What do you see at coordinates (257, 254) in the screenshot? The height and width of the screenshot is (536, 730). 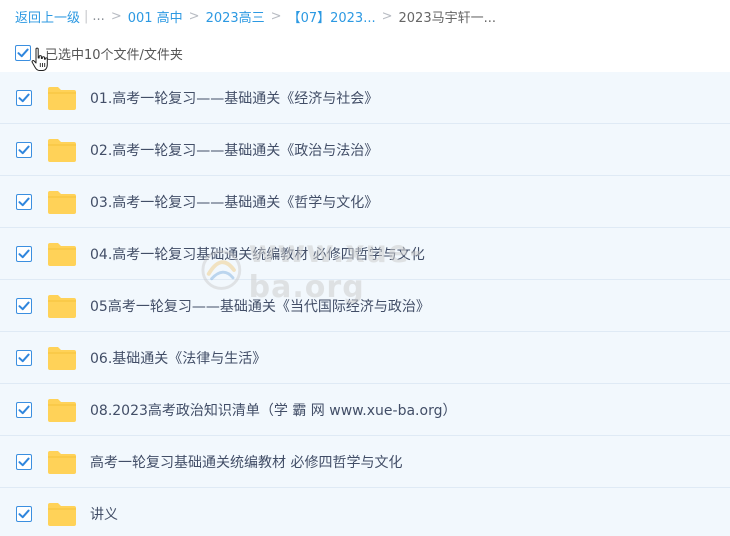 I see `file-name: 04.高考一轮复习基础通关统编教材 必修四哲学与文化` at bounding box center [257, 254].